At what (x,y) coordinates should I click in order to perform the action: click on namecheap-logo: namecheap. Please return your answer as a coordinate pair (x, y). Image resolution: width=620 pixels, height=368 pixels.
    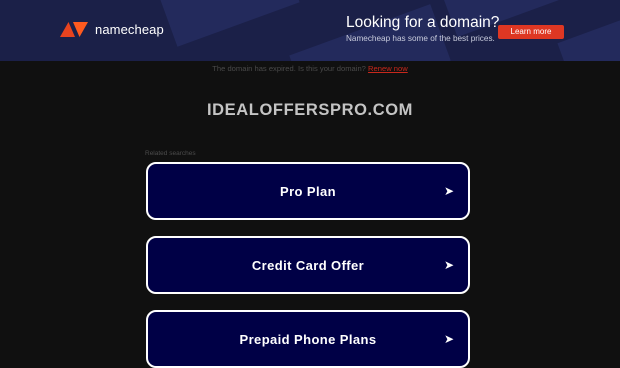
    Looking at the image, I should click on (111, 29).